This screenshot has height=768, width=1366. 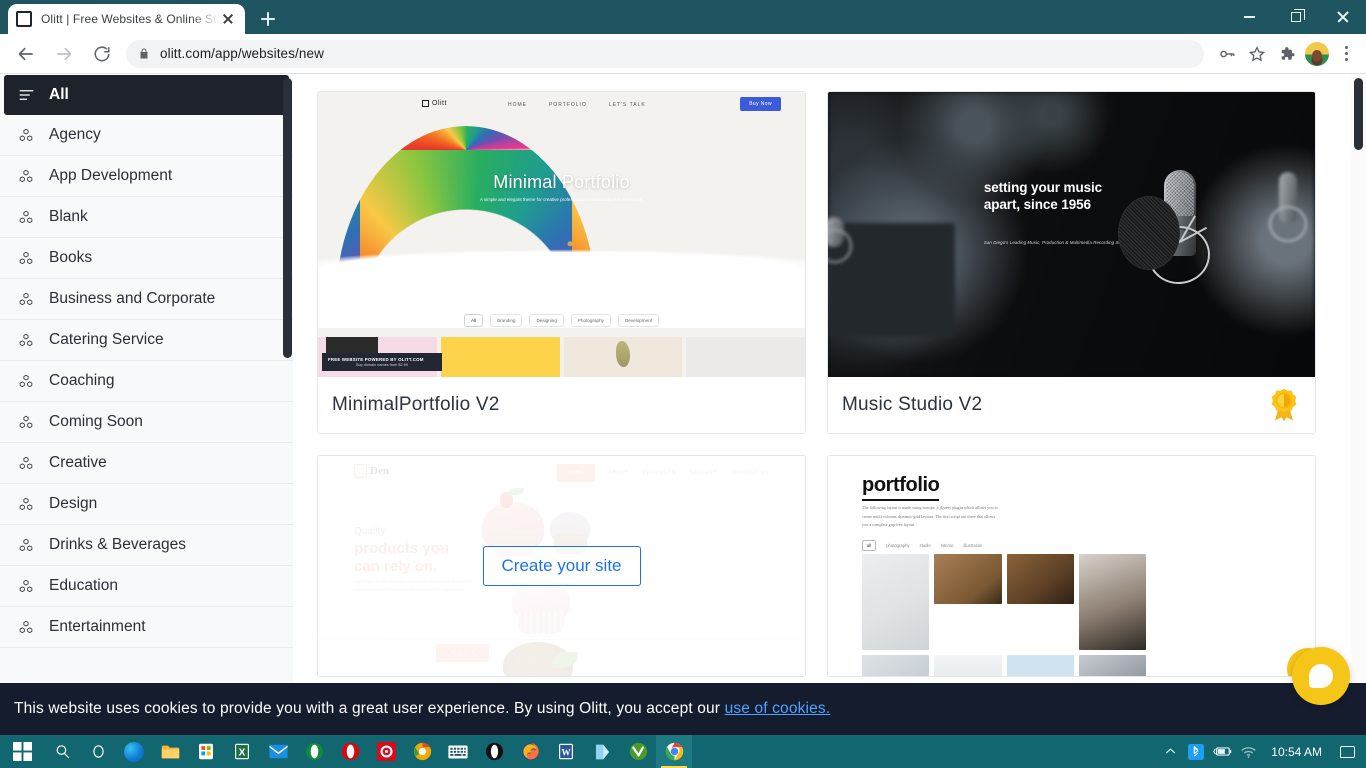 I want to click on taskbar-clock: 10:54 AM, so click(x=1296, y=752).